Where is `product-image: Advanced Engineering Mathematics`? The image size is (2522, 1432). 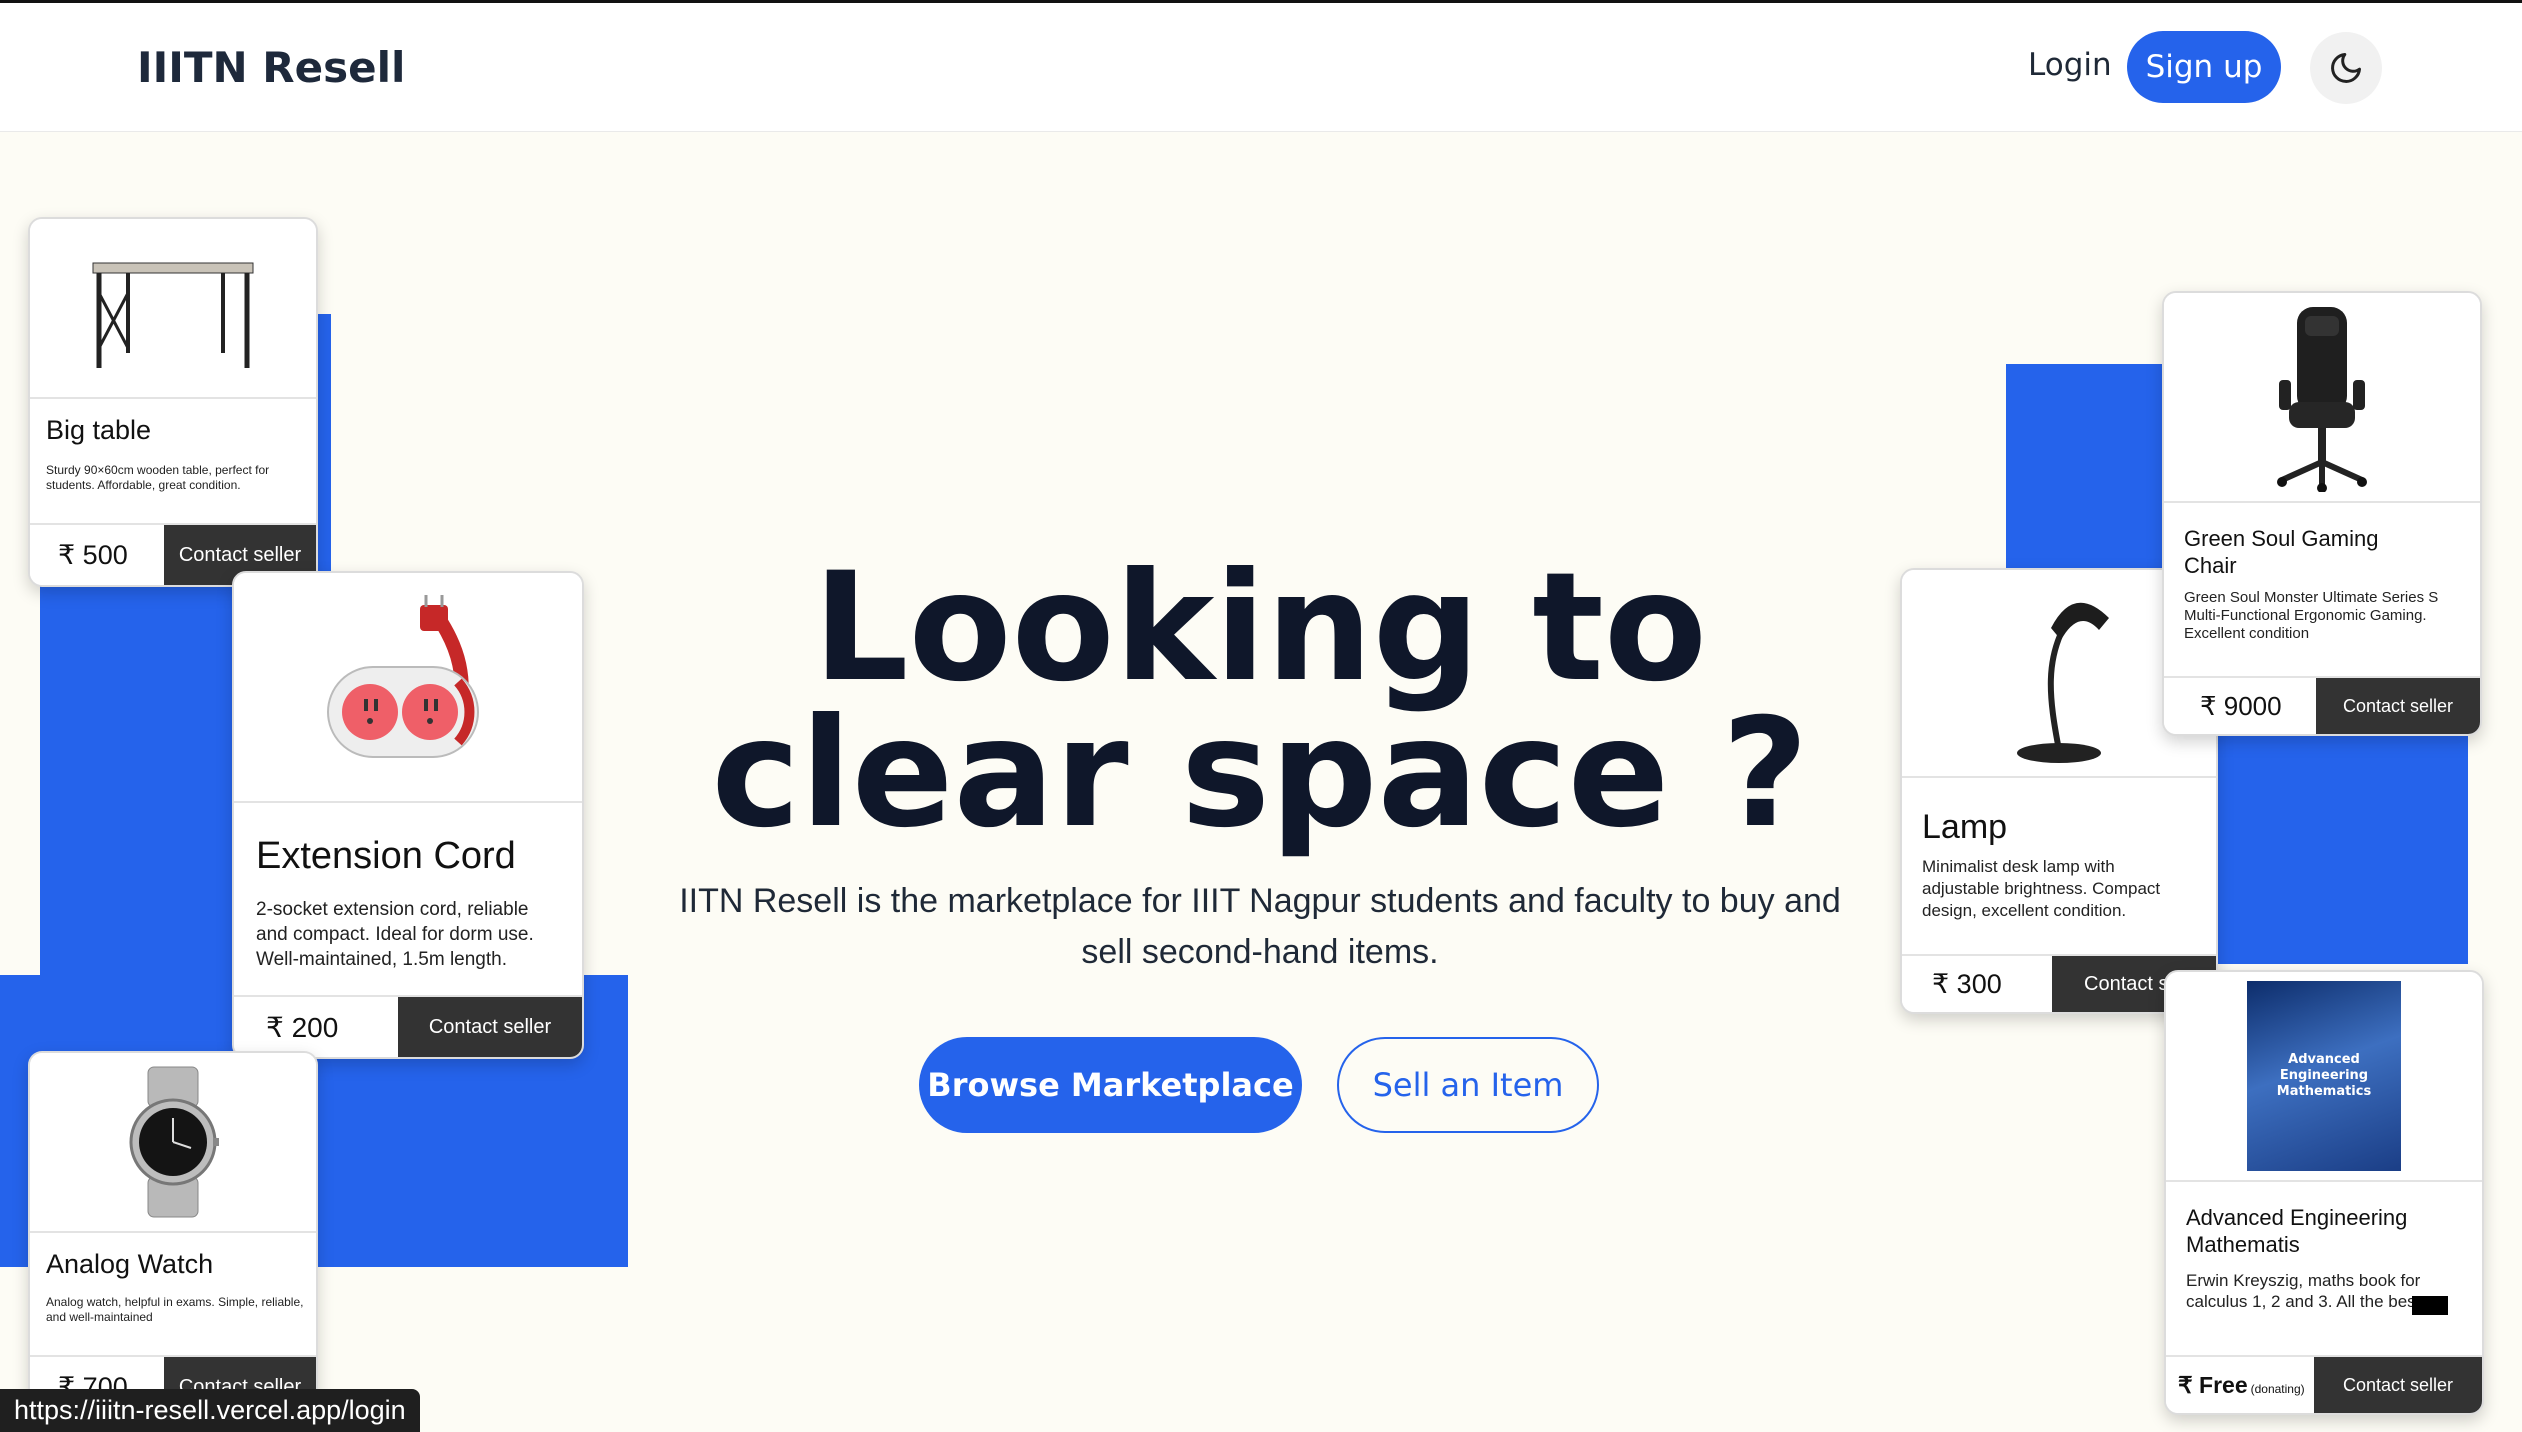
product-image: Advanced Engineering Mathematics is located at coordinates (2324, 1077).